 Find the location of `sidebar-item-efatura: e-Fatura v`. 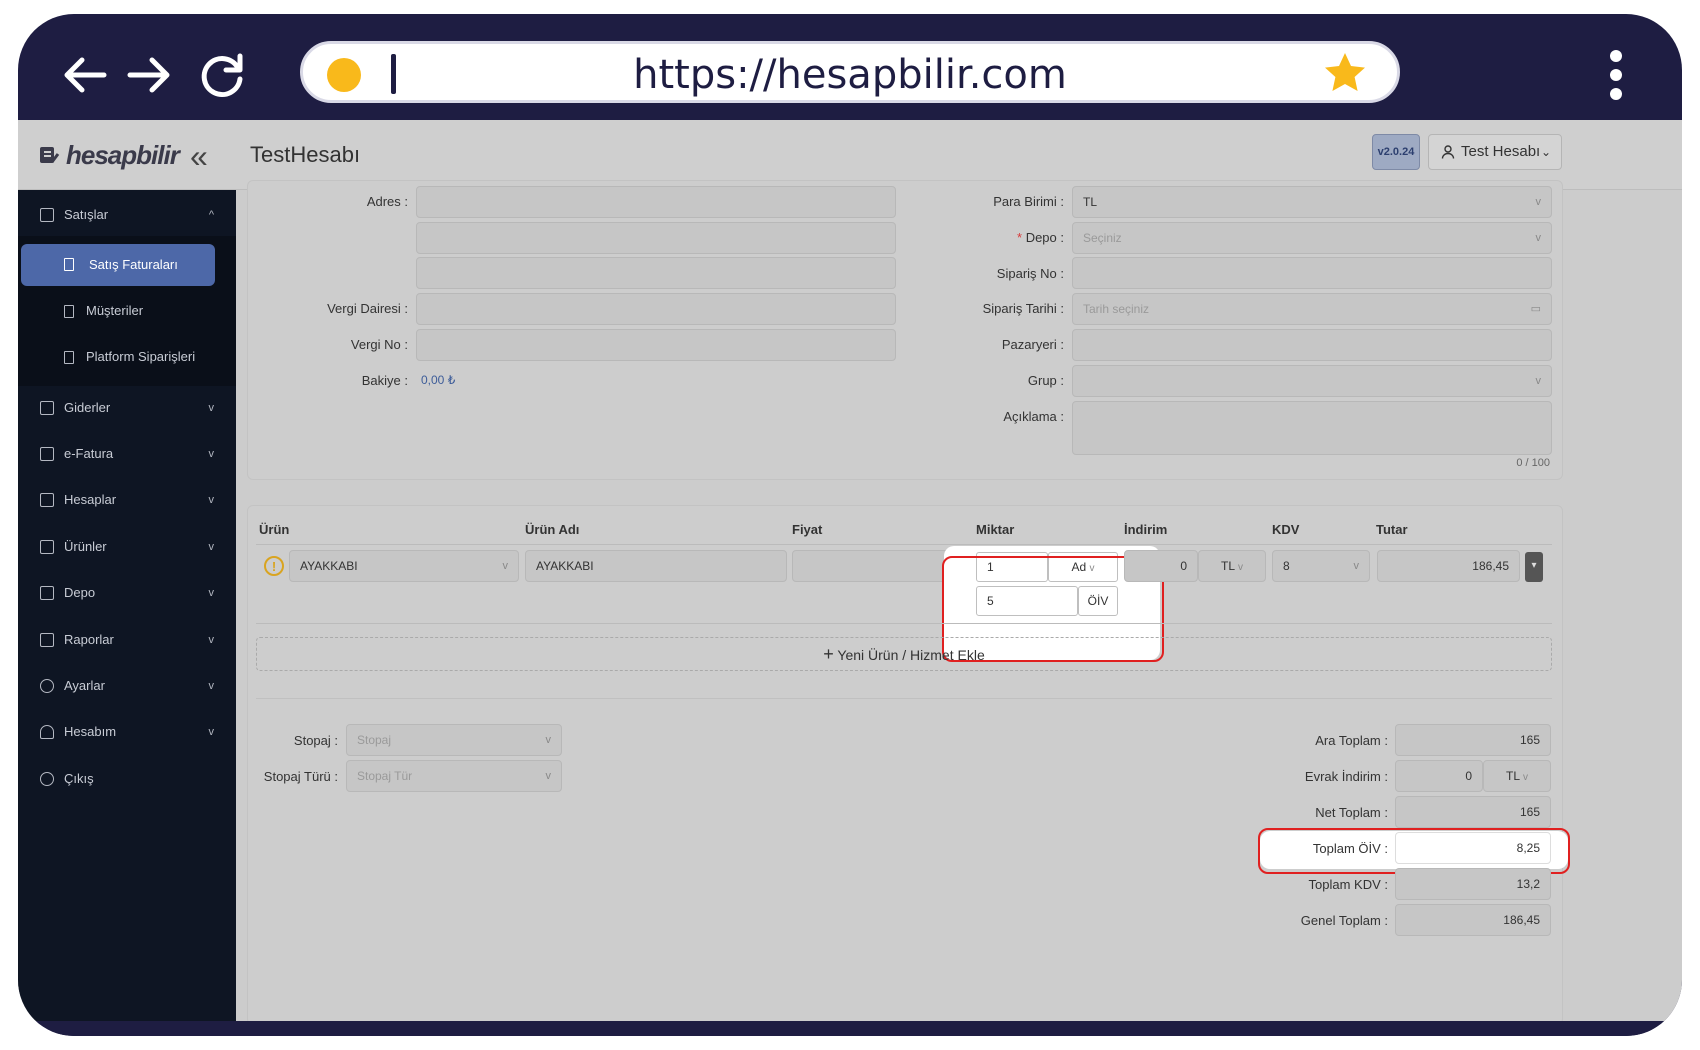

sidebar-item-efatura: e-Fatura v is located at coordinates (127, 454).